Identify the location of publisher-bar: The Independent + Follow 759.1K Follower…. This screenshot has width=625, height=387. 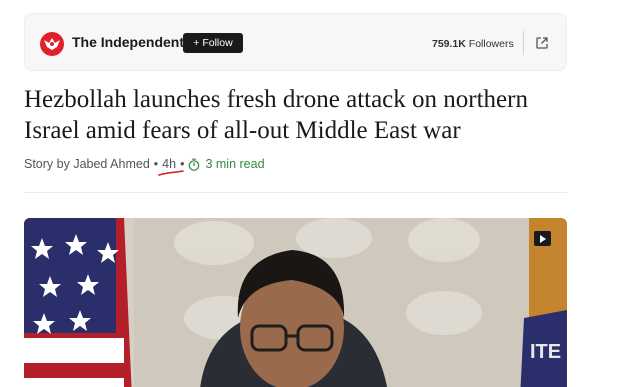
(295, 42).